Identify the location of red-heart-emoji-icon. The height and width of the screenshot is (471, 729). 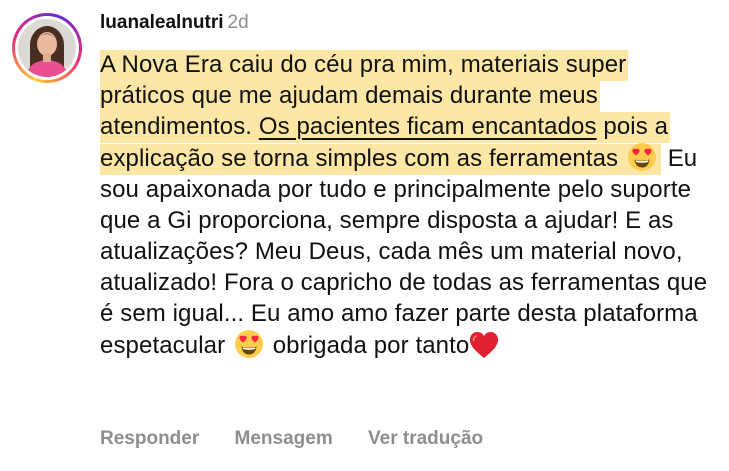
(484, 345).